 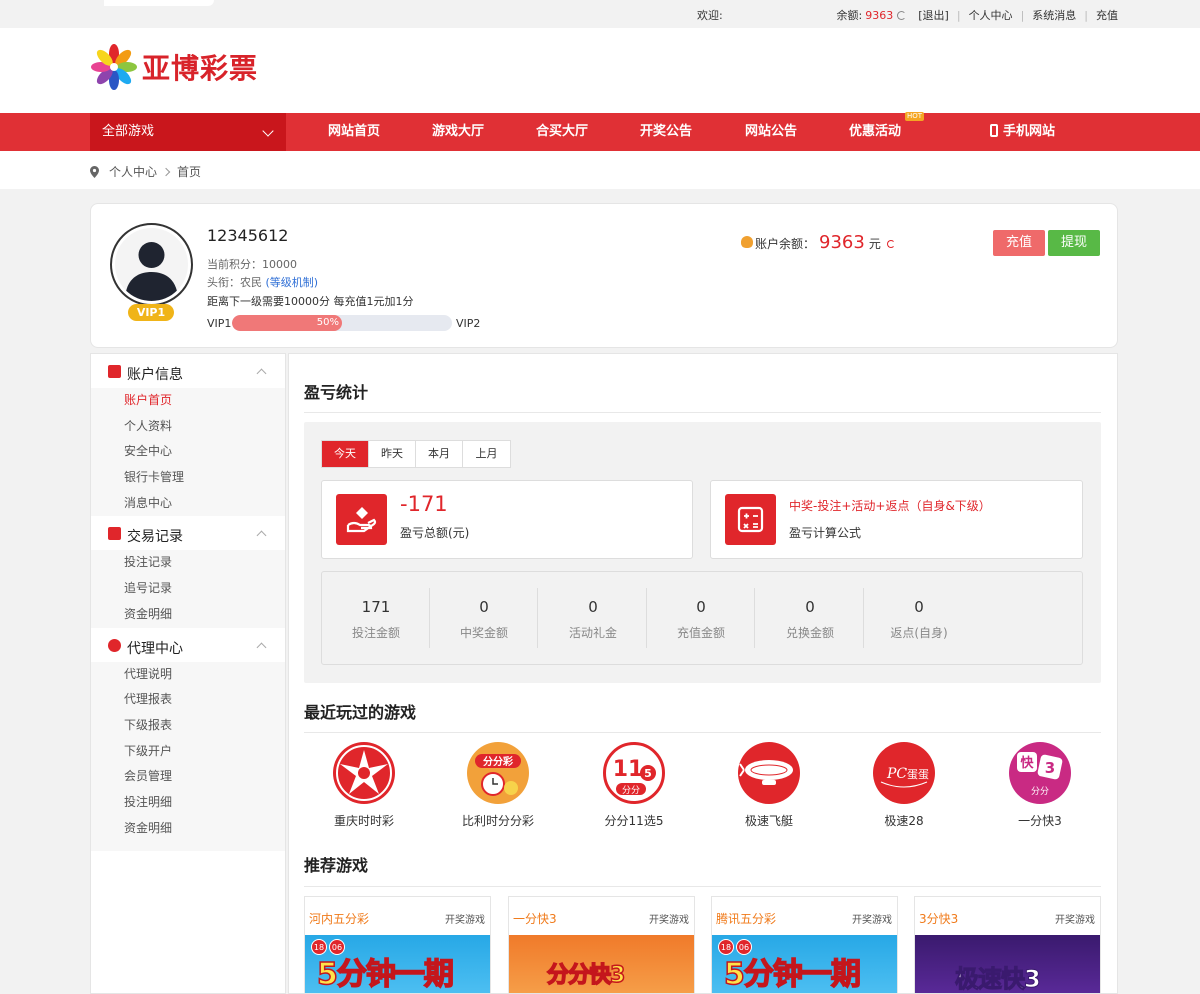 I want to click on nav-game-hall: 游戏大厅, so click(x=458, y=132).